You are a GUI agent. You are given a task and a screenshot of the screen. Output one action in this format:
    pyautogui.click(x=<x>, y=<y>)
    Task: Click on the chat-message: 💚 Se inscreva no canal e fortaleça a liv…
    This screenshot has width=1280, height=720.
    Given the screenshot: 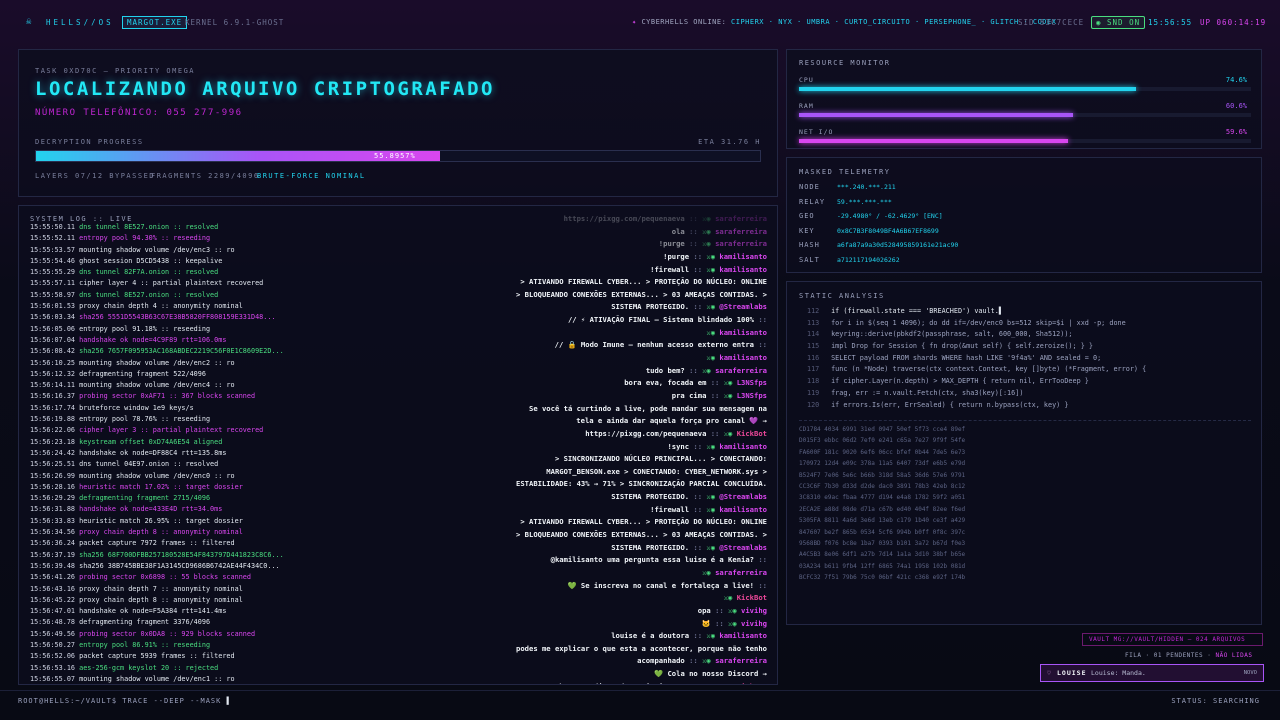 What is the action you would take?
    pyautogui.click(x=661, y=585)
    